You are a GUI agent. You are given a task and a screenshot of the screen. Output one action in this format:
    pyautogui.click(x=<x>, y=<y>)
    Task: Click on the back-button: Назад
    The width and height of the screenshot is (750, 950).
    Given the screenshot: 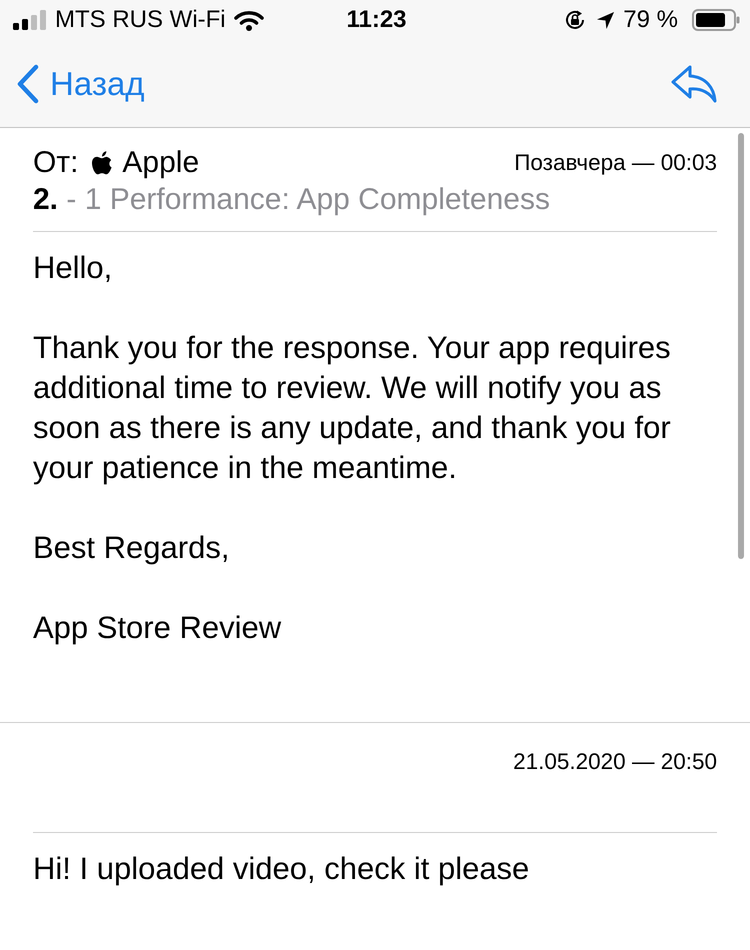 What is the action you would take?
    pyautogui.click(x=80, y=84)
    